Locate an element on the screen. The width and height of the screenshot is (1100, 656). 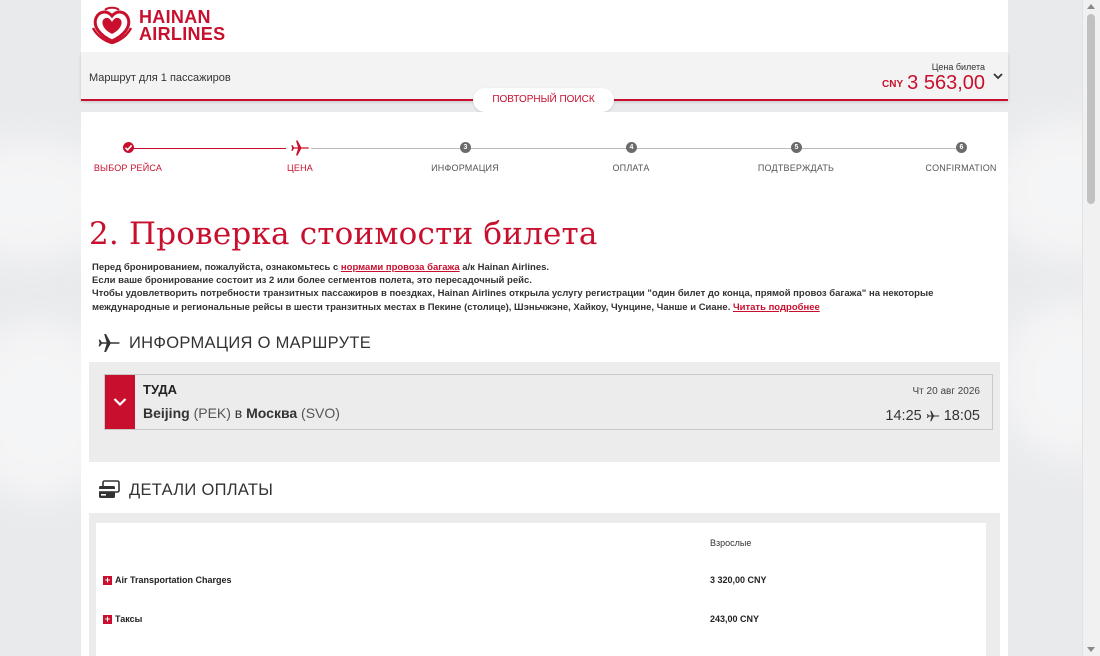
step-connector is located at coordinates (207, 148).